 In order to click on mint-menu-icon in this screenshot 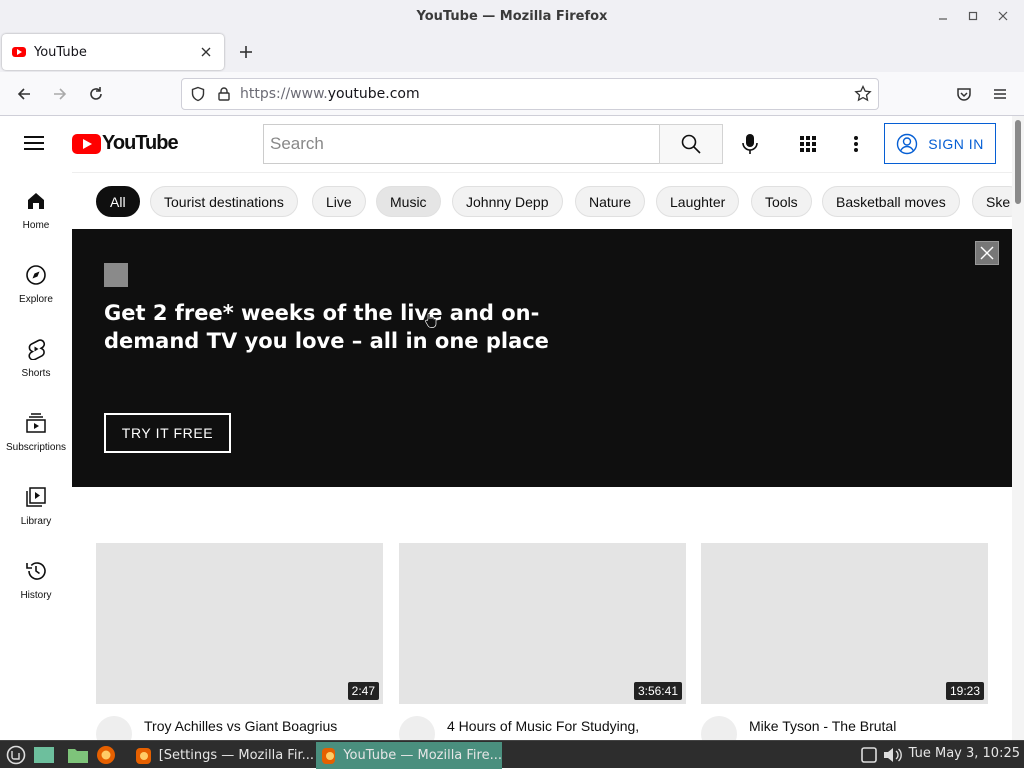, I will do `click(16, 755)`.